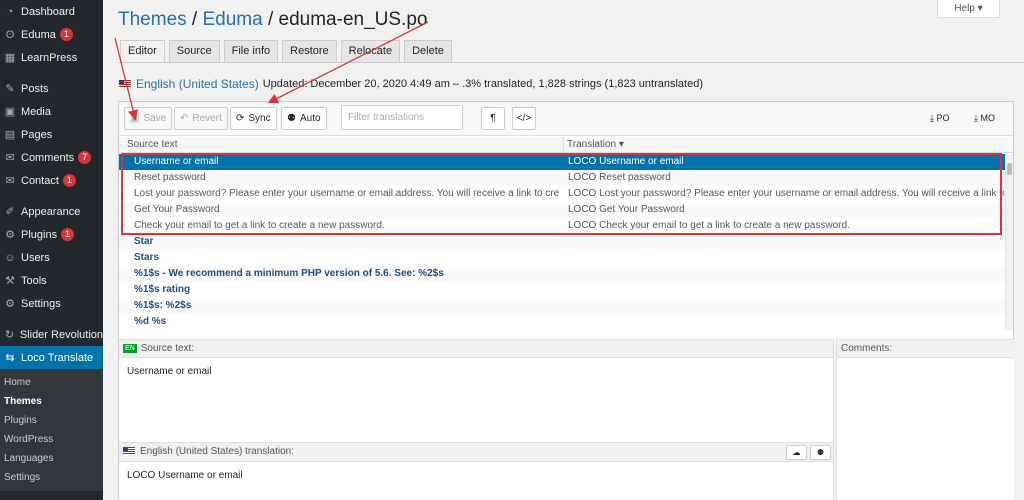 The image size is (1024, 500). Describe the element at coordinates (51, 420) in the screenshot. I see `submenu-item-plugins: Plugins` at that location.